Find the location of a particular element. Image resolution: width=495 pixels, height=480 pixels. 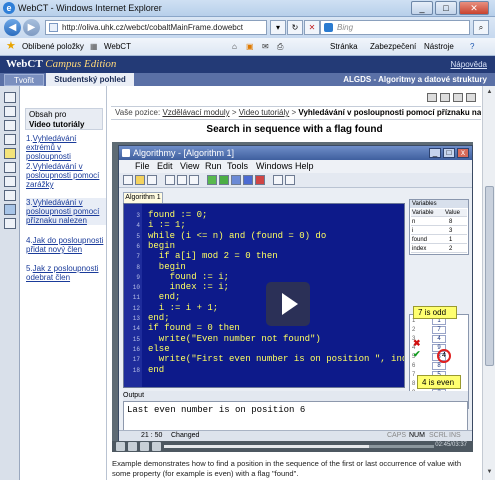

line-number: 4 is located at coordinates (138, 226).